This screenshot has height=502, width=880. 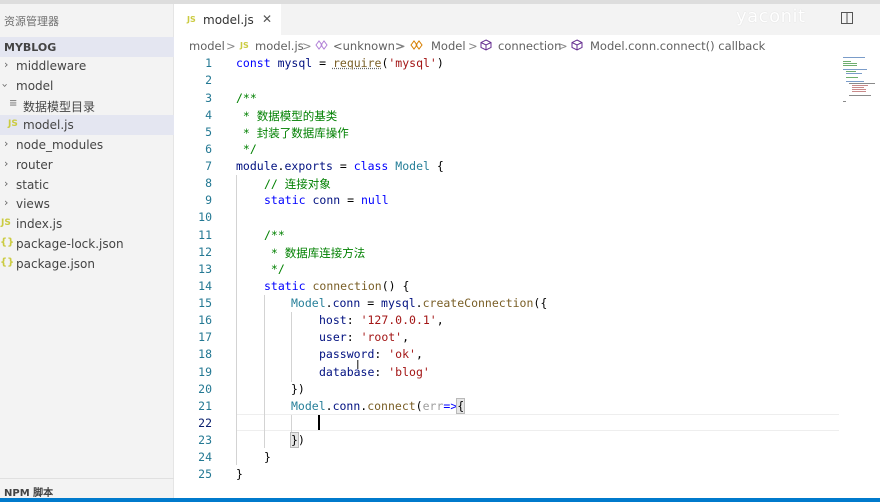 I want to click on token: conn, so click(x=346, y=303).